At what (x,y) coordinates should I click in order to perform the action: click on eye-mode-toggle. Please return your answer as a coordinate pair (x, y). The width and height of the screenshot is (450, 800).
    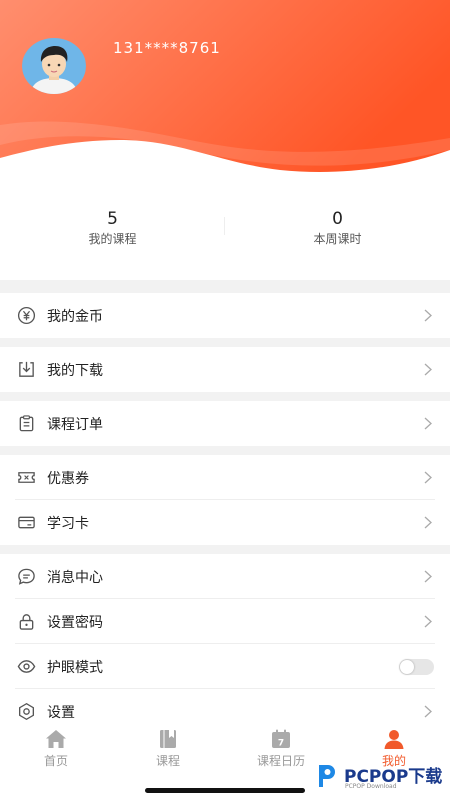
    Looking at the image, I should click on (416, 667).